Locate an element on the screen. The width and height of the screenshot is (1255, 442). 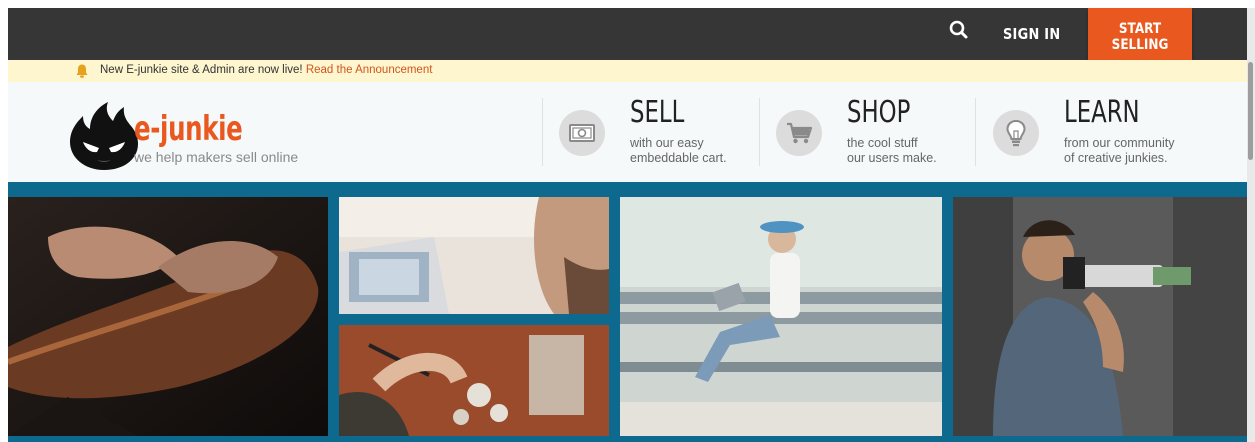
feature-shop-line1: the cool stuff is located at coordinates (882, 143).